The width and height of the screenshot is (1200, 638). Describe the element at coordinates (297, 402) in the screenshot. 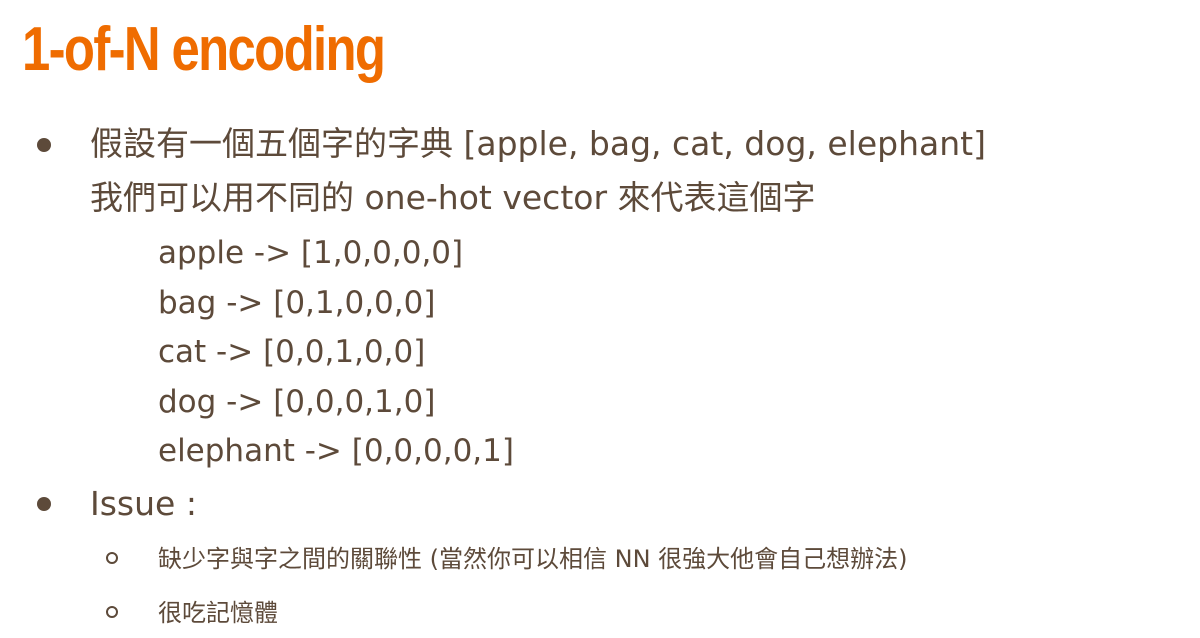

I see `example-dog: dog -> [0,0,0,1,0]` at that location.